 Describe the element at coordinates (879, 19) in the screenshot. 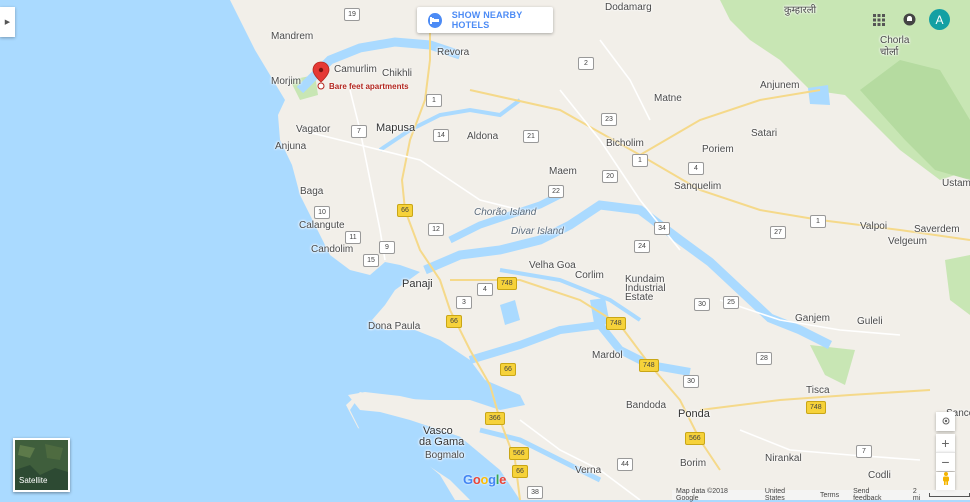

I see `apps-grid-icon` at that location.